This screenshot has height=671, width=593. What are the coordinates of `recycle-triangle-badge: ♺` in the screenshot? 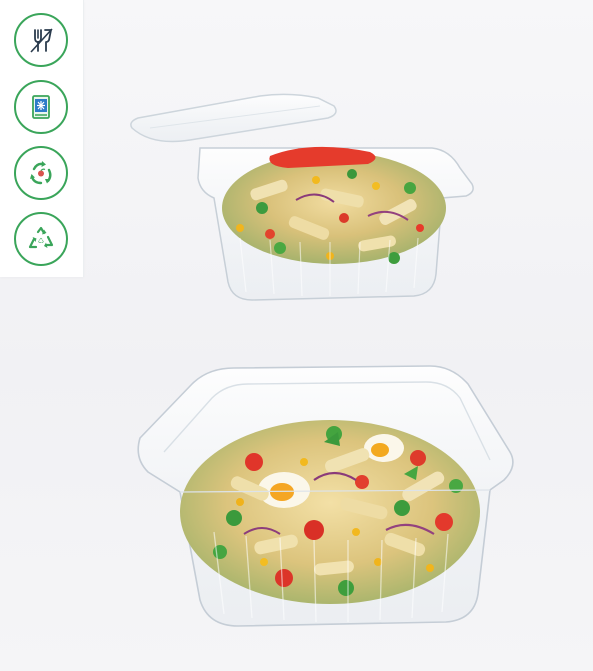 It's located at (41, 239).